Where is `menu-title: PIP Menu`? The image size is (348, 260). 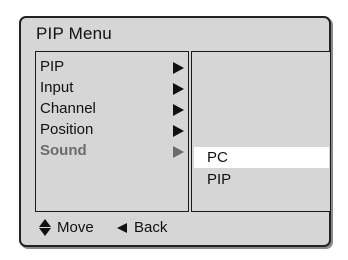 menu-title: PIP Menu is located at coordinates (74, 33).